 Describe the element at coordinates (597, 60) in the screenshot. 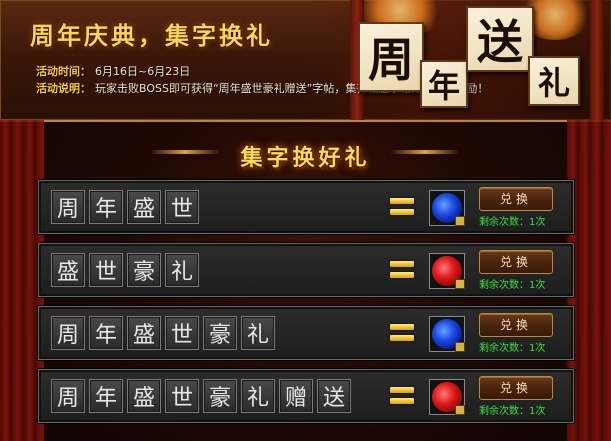

I see `pillar-decoration` at that location.